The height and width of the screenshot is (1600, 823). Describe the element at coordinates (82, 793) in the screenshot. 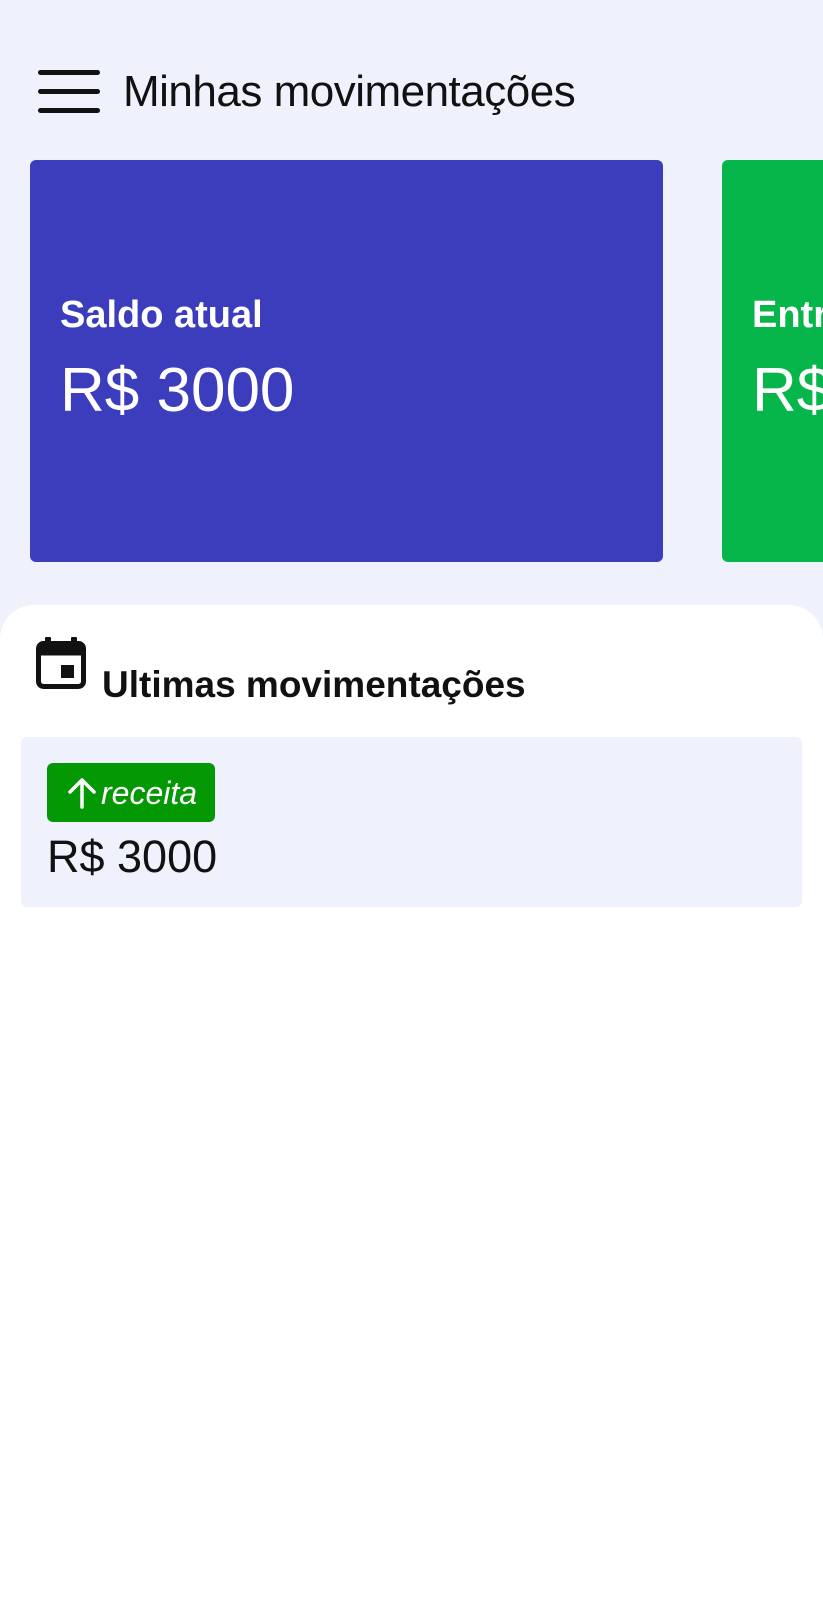

I see `arrow-up-icon` at that location.